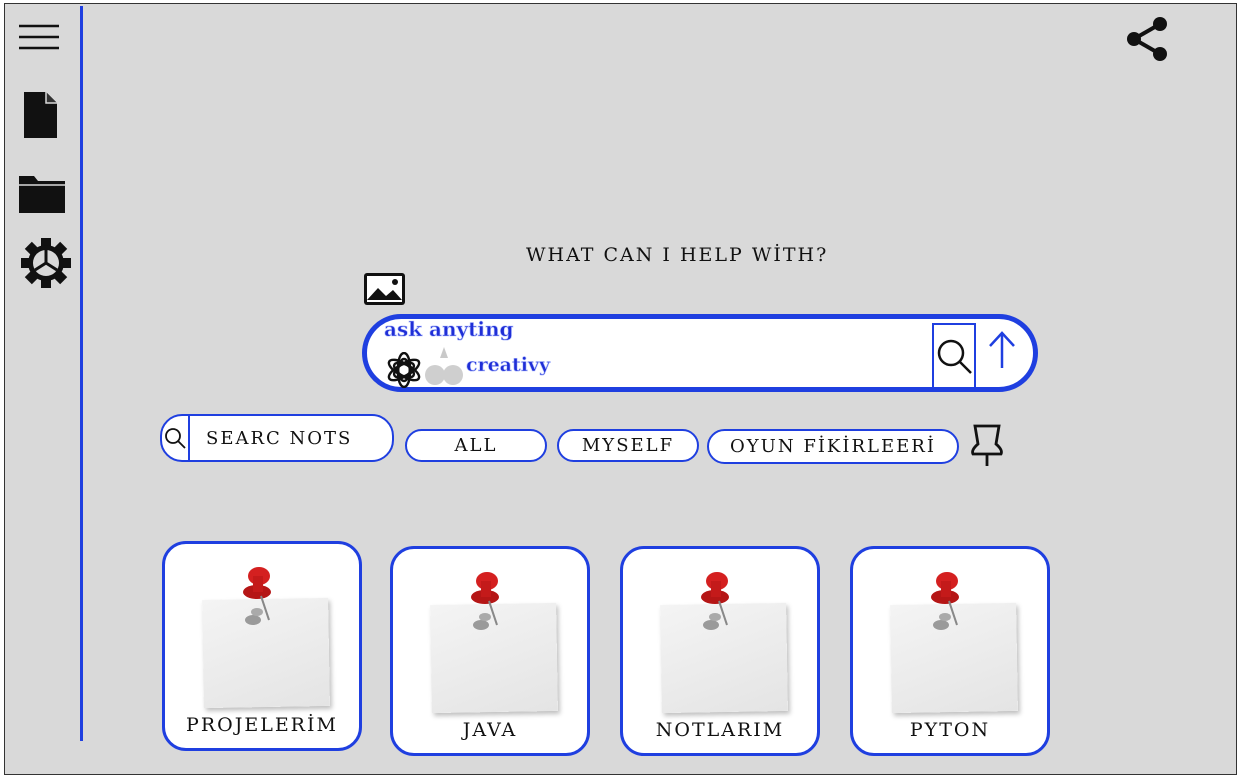  What do you see at coordinates (46, 265) in the screenshot?
I see `settings-icon` at bounding box center [46, 265].